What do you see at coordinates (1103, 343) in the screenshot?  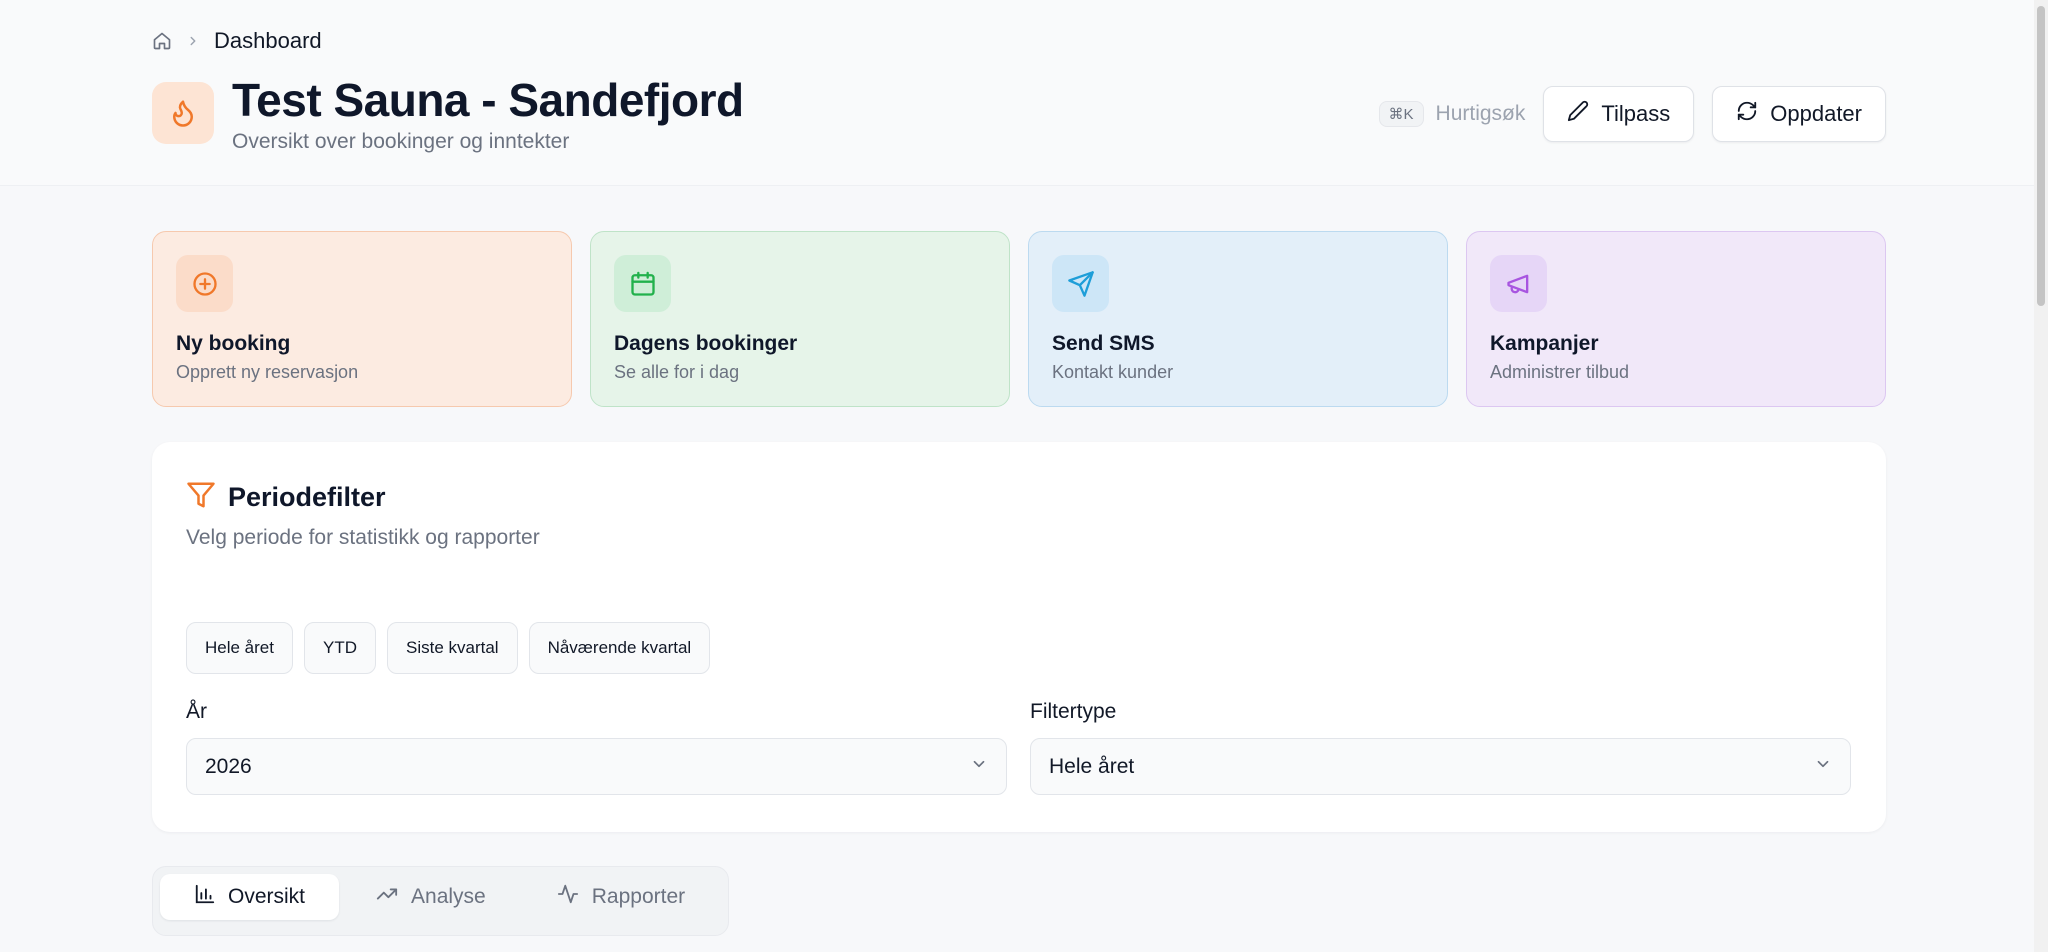 I see `quick-action-title: Send SMS` at bounding box center [1103, 343].